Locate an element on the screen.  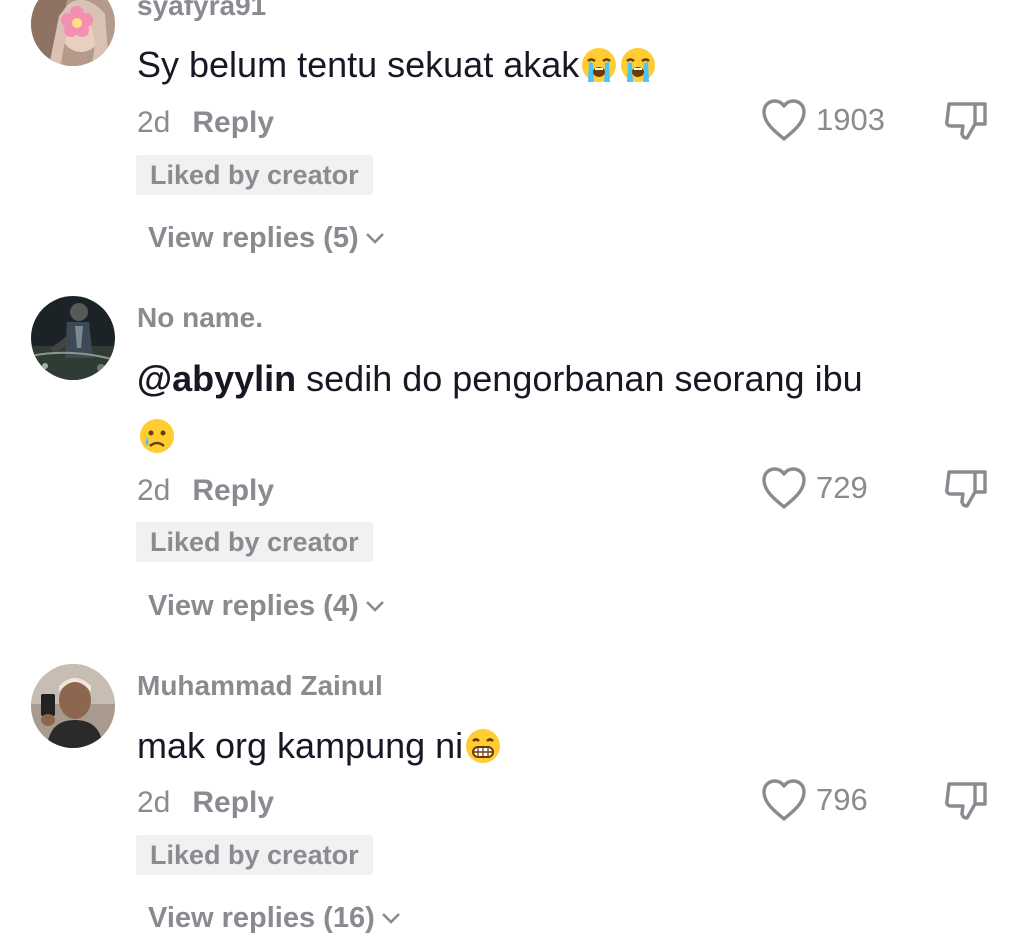
comment-body: Sy belum tentu sekuat akak is located at coordinates (358, 64).